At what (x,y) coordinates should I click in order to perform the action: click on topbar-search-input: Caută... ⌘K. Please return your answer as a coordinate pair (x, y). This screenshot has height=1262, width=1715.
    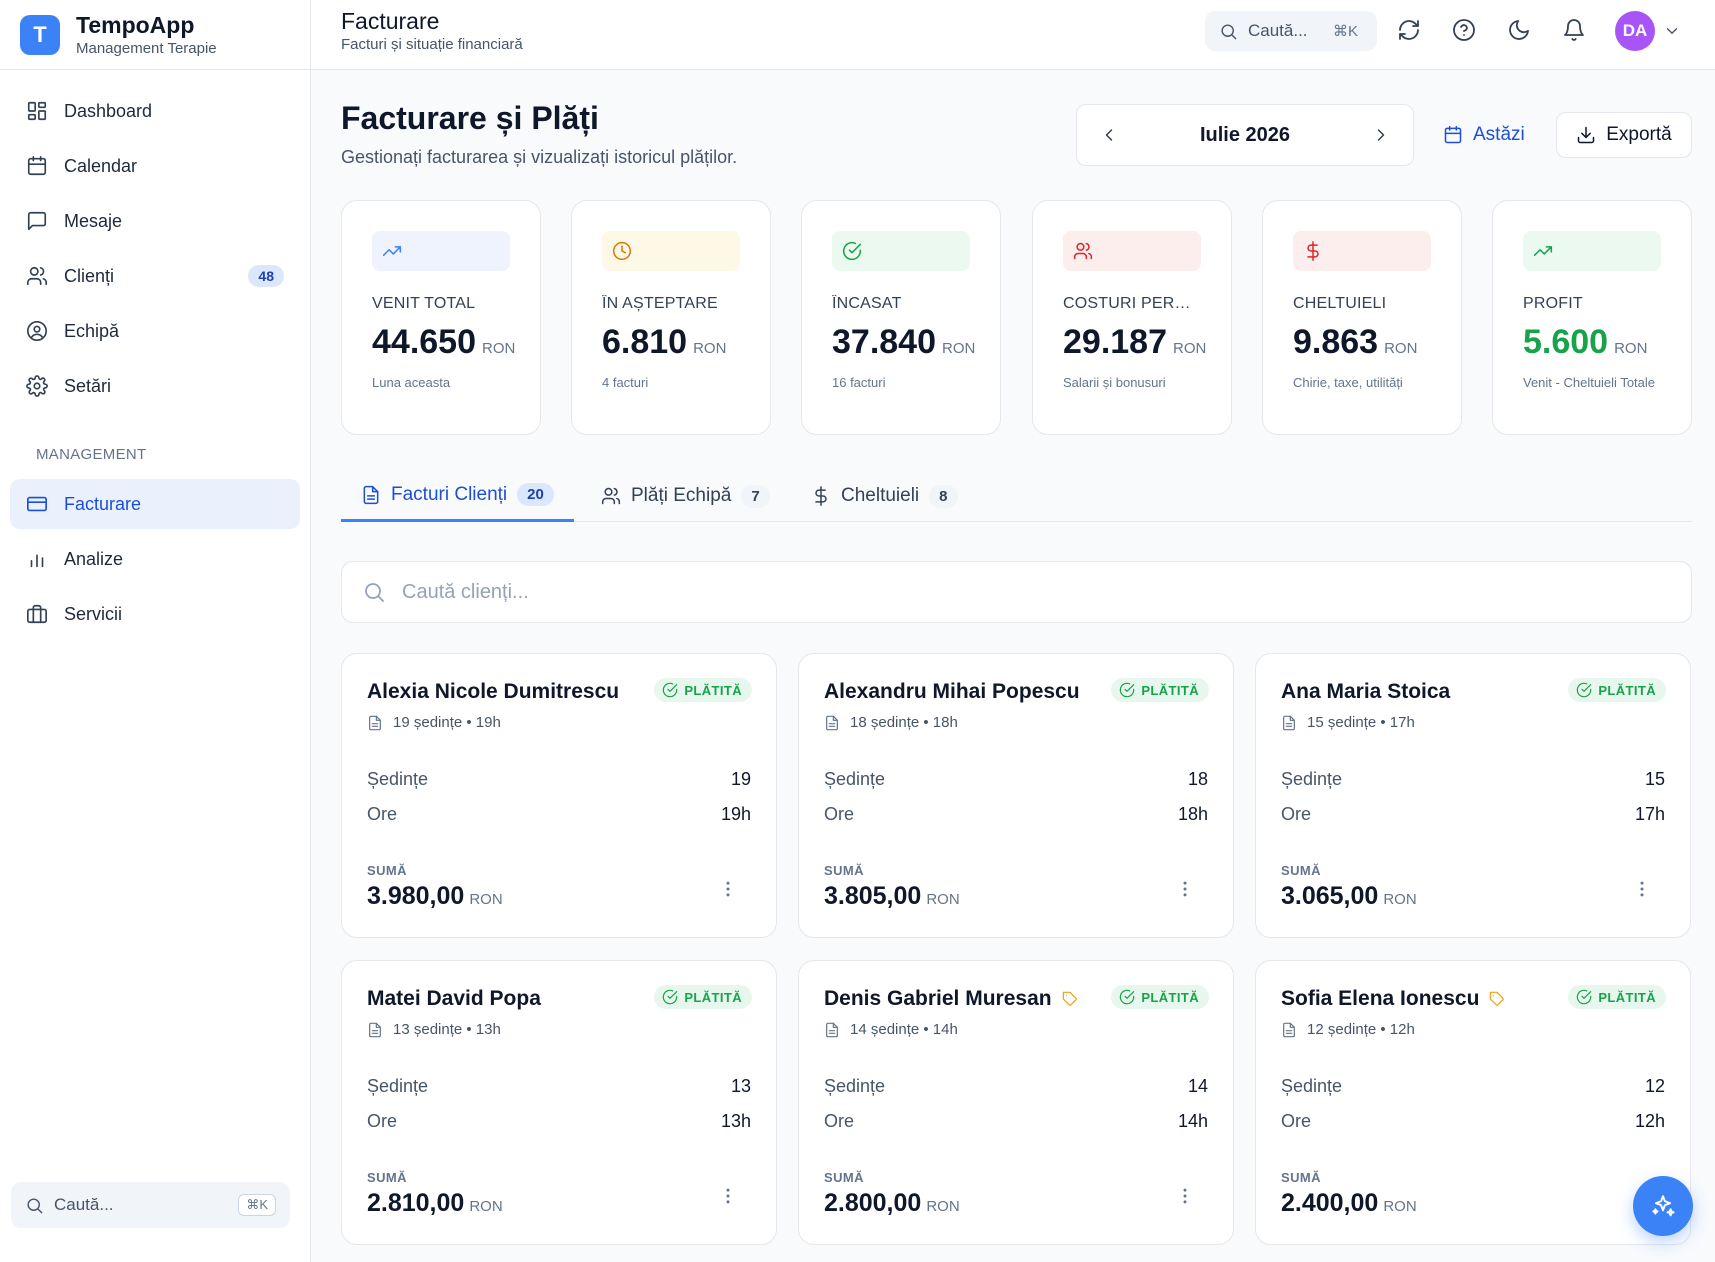
    Looking at the image, I should click on (1291, 31).